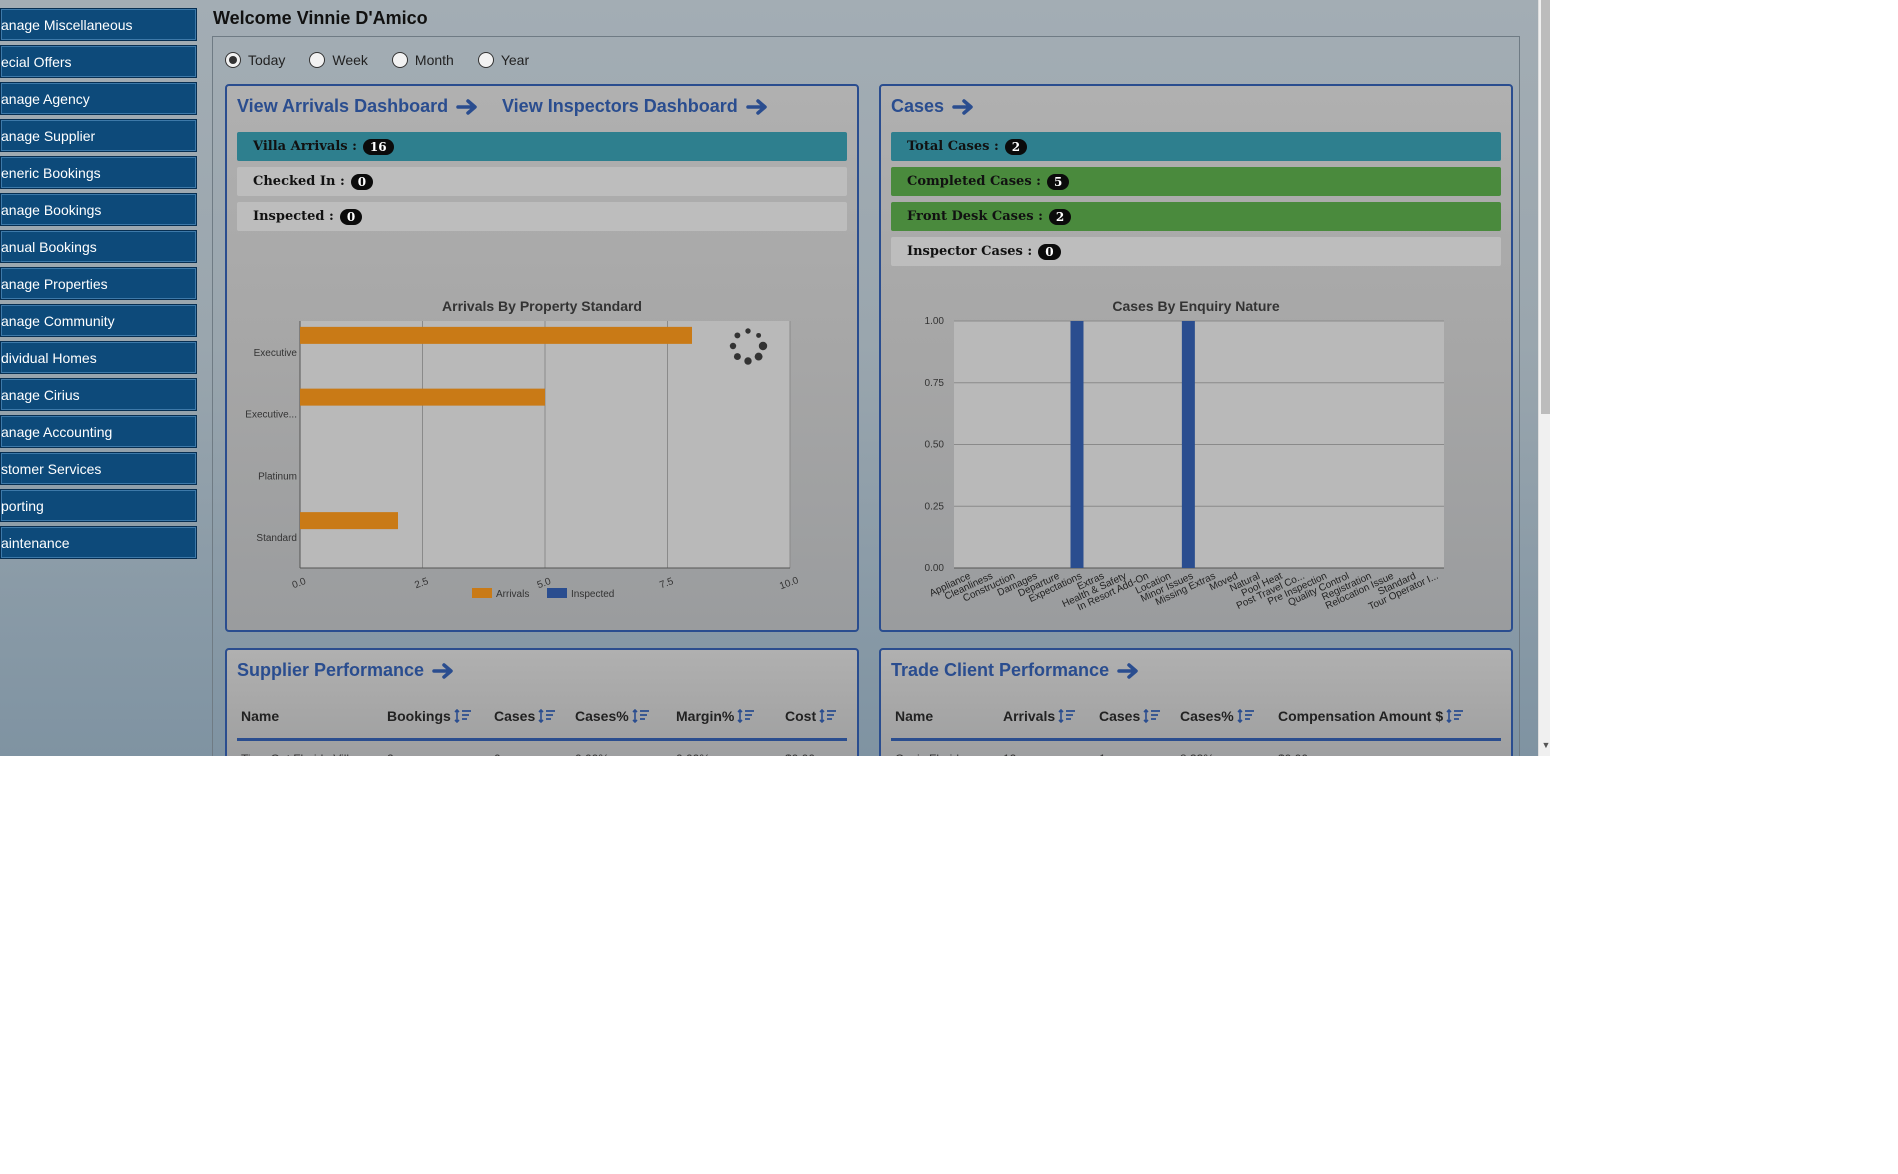 The image size is (1898, 1174). What do you see at coordinates (1188, 444) in the screenshot?
I see `cases-bar` at bounding box center [1188, 444].